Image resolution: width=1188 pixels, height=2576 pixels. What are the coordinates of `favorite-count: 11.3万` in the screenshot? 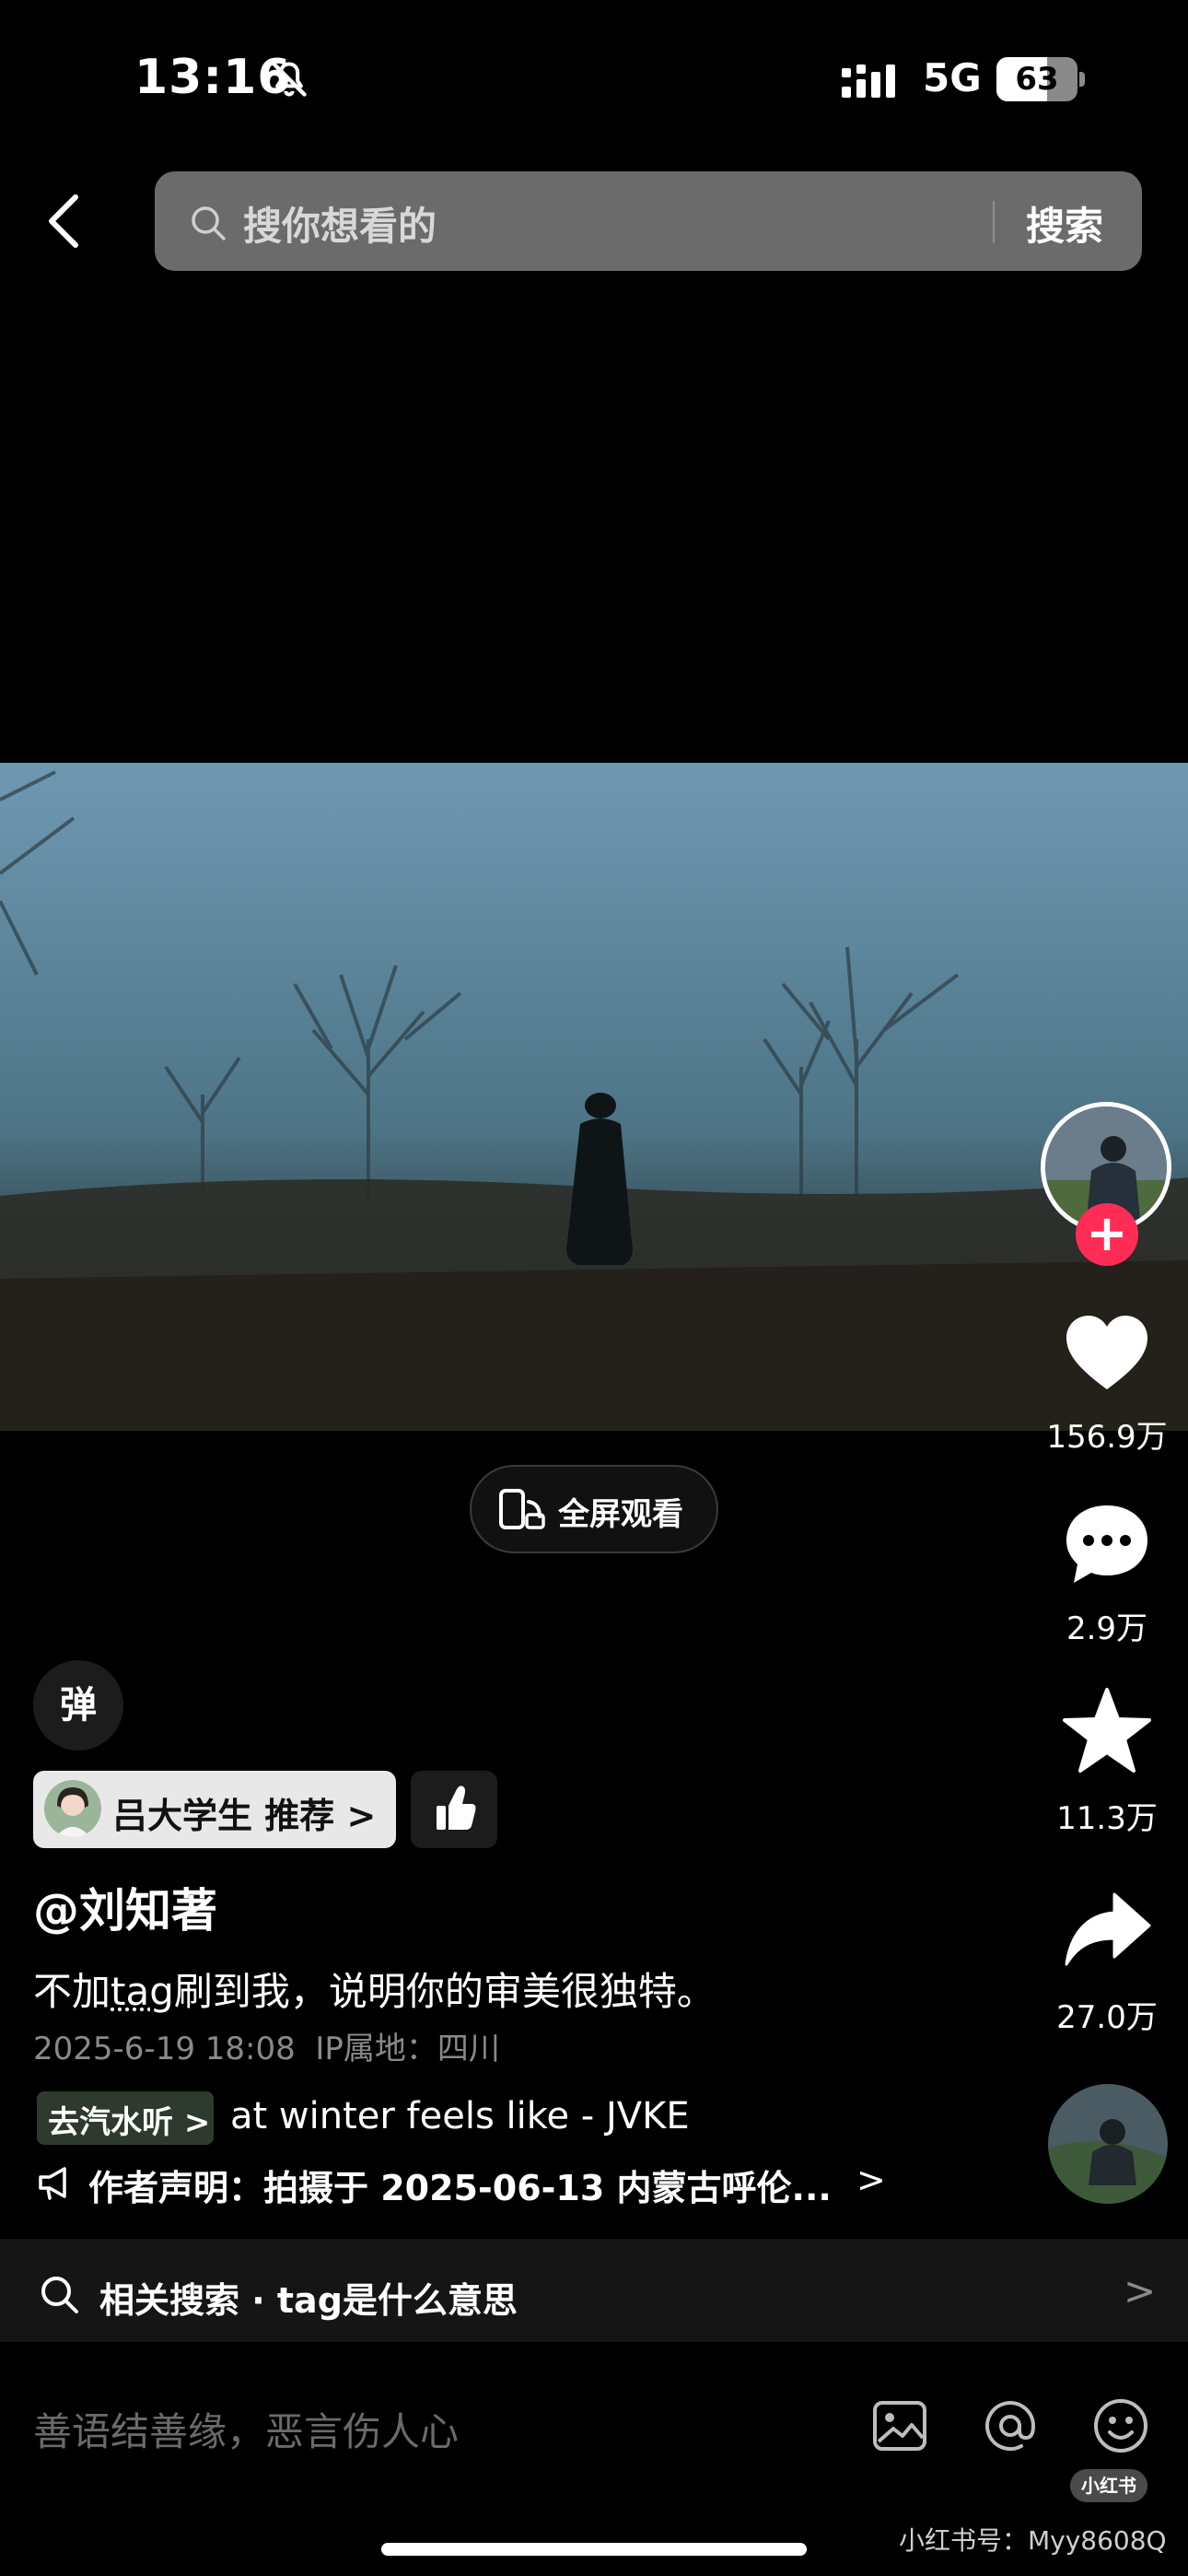 It's located at (1107, 1818).